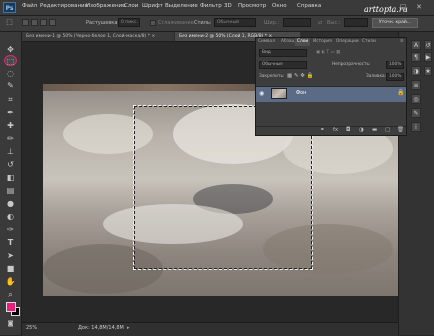  What do you see at coordinates (128, 328) in the screenshot?
I see `status-arrow-icon: ▸` at bounding box center [128, 328].